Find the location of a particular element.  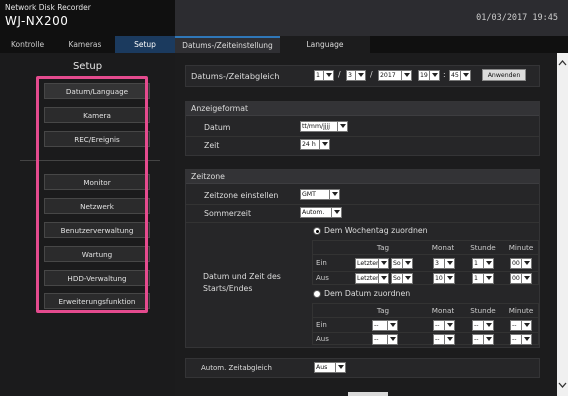

mode-date-label: Dem Datum zuordnen is located at coordinates (367, 293).